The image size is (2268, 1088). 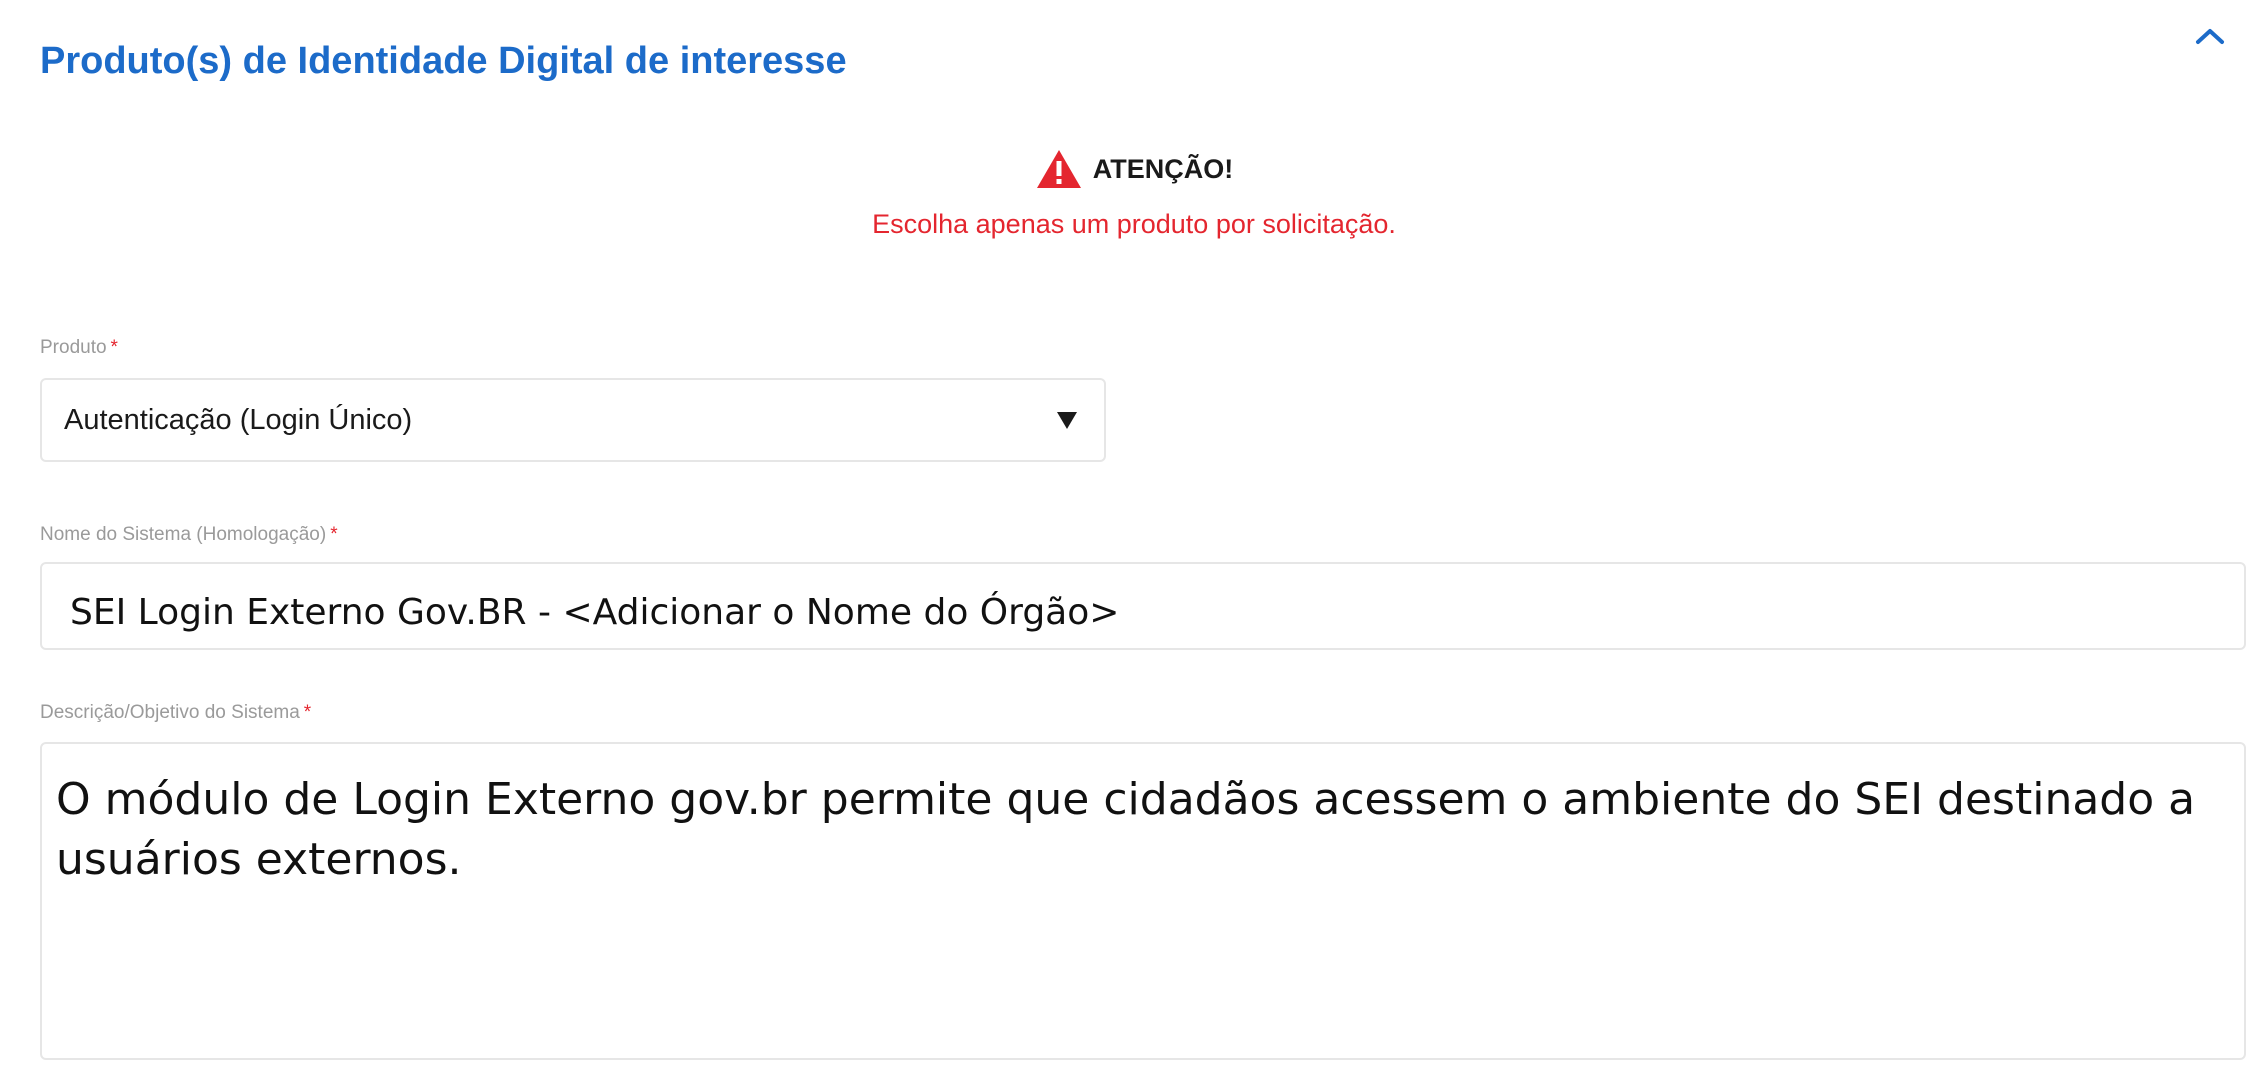 I want to click on chevron-up-icon, so click(x=2210, y=36).